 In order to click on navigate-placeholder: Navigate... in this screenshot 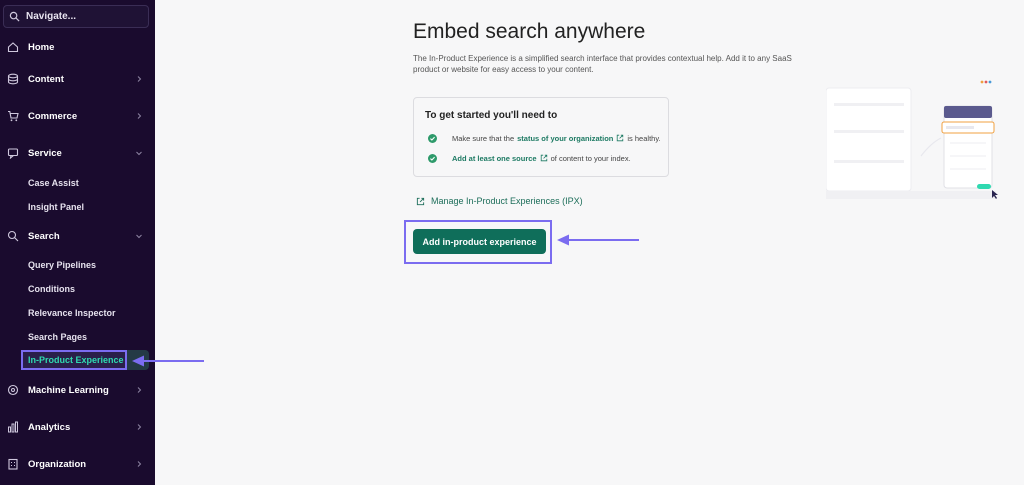, I will do `click(51, 16)`.